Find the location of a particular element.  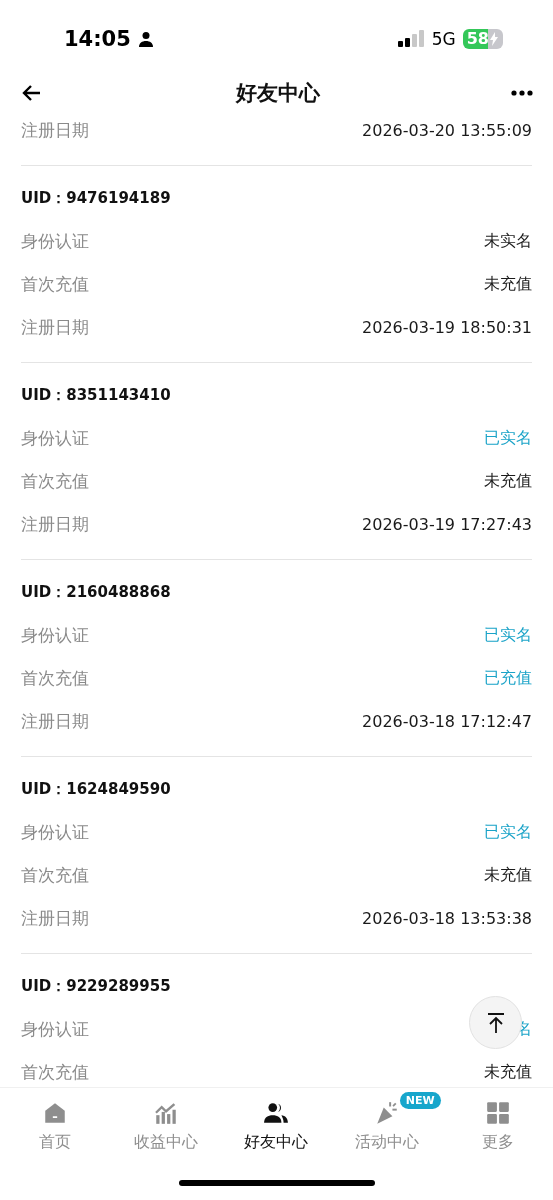

tab-item: NEW 活动中心 is located at coordinates (387, 1127).